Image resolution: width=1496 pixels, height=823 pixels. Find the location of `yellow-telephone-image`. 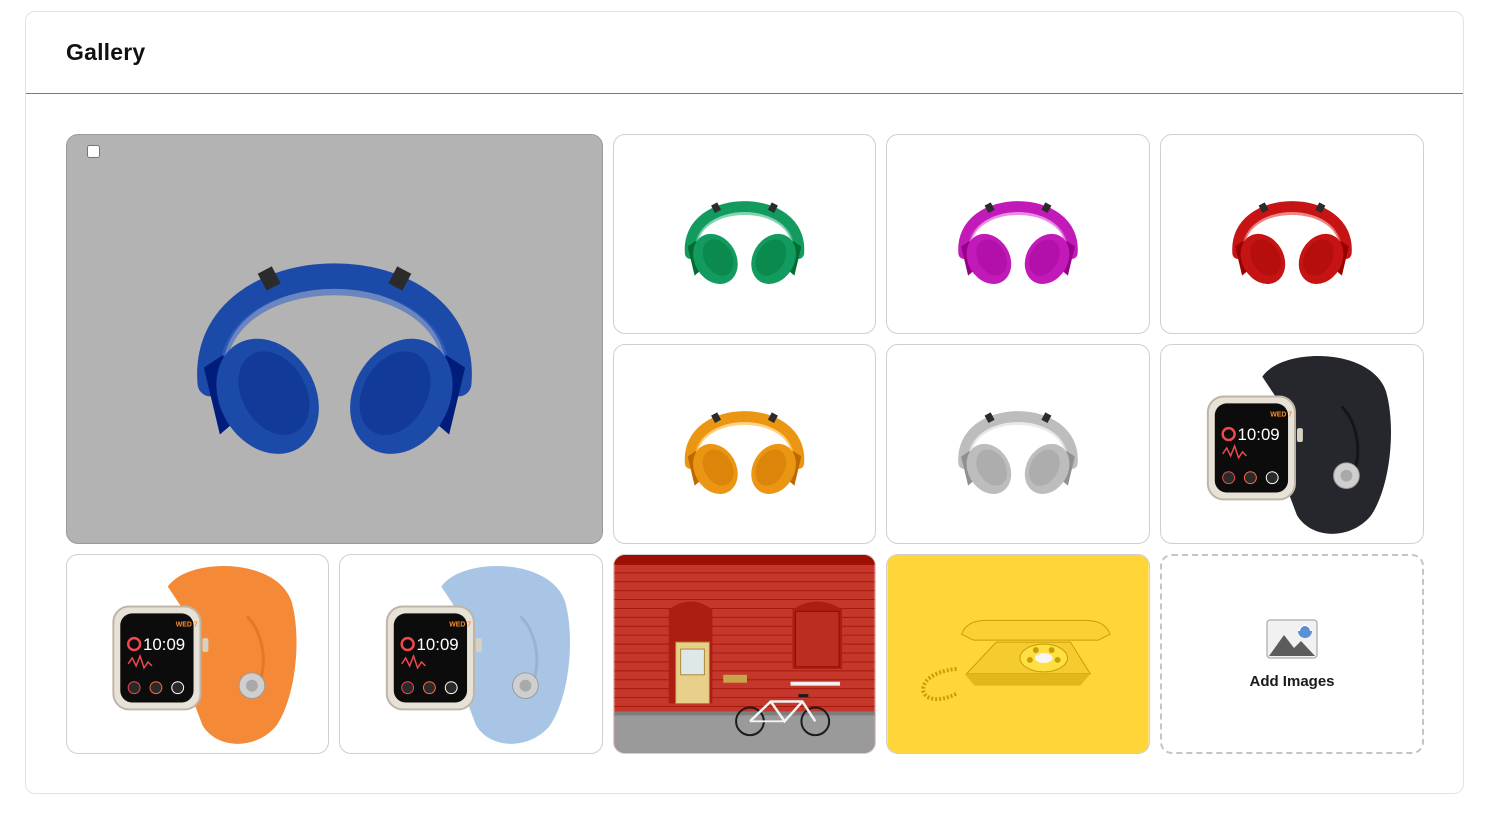

yellow-telephone-image is located at coordinates (1018, 654).